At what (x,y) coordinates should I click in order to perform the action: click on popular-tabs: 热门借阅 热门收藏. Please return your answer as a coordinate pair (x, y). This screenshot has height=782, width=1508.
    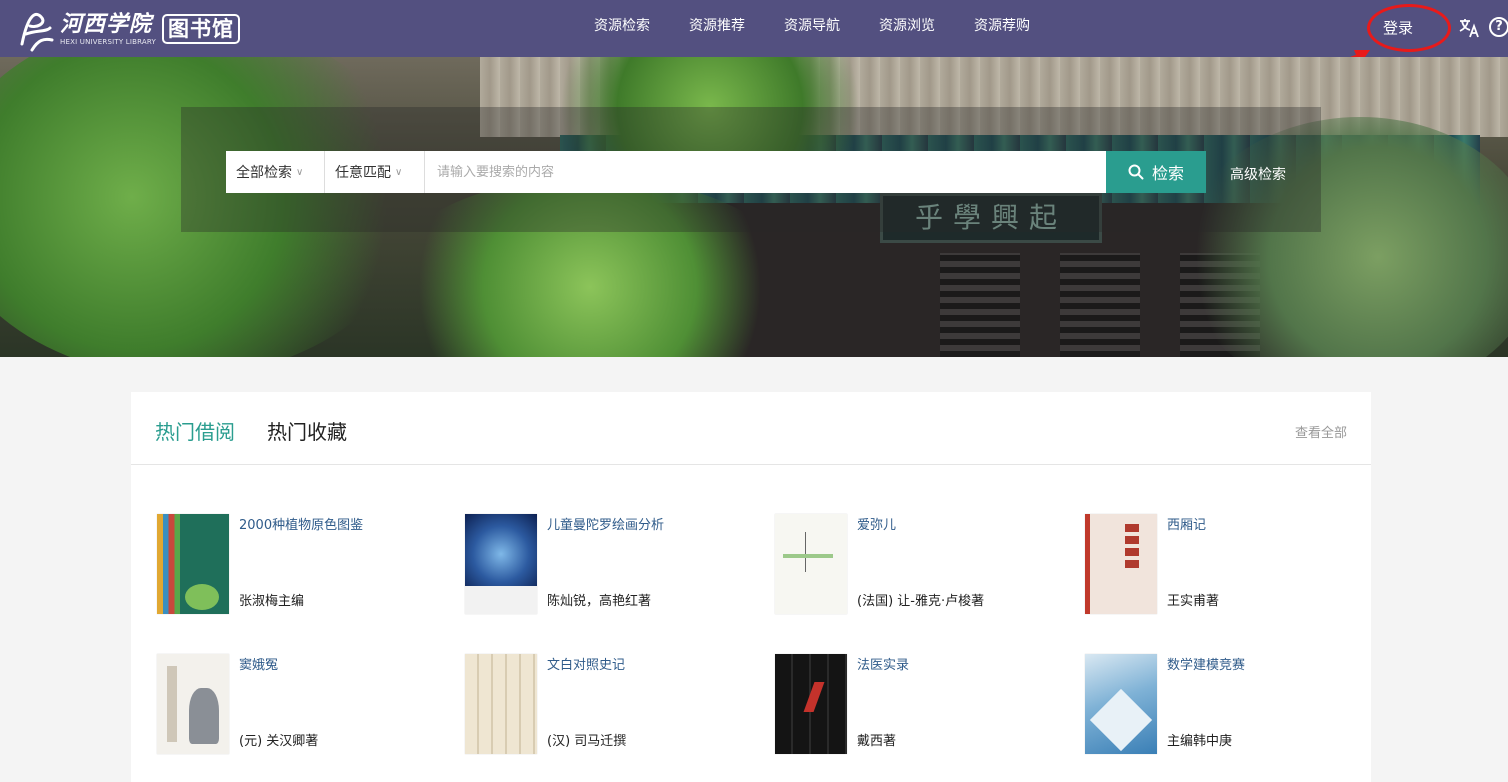
    Looking at the image, I should click on (267, 430).